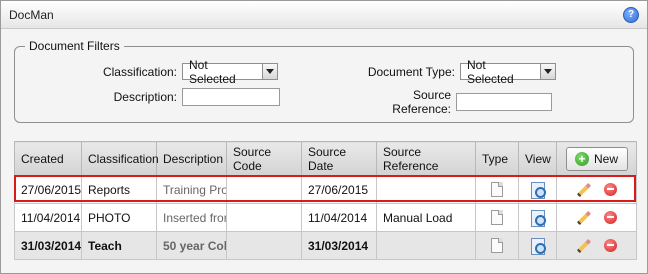  What do you see at coordinates (339, 217) in the screenshot?
I see `cell-source-date: 11/04/2014` at bounding box center [339, 217].